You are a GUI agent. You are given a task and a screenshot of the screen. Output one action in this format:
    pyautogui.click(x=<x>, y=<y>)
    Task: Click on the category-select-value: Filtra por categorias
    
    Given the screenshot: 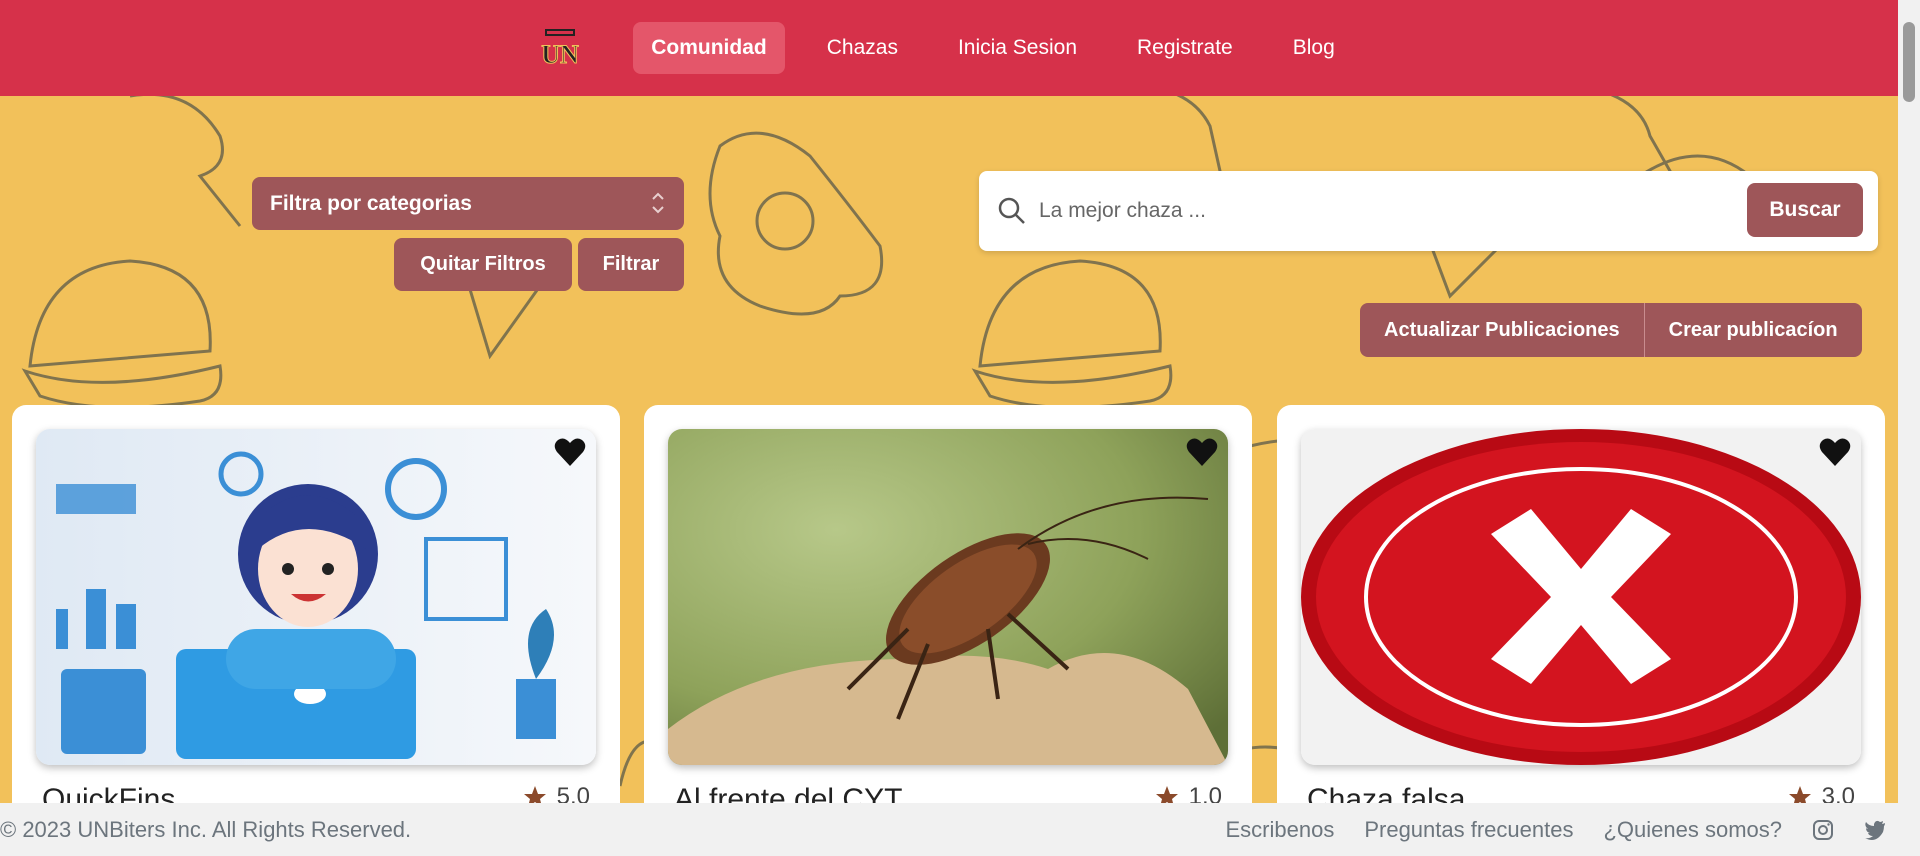 What is the action you would take?
    pyautogui.click(x=371, y=203)
    